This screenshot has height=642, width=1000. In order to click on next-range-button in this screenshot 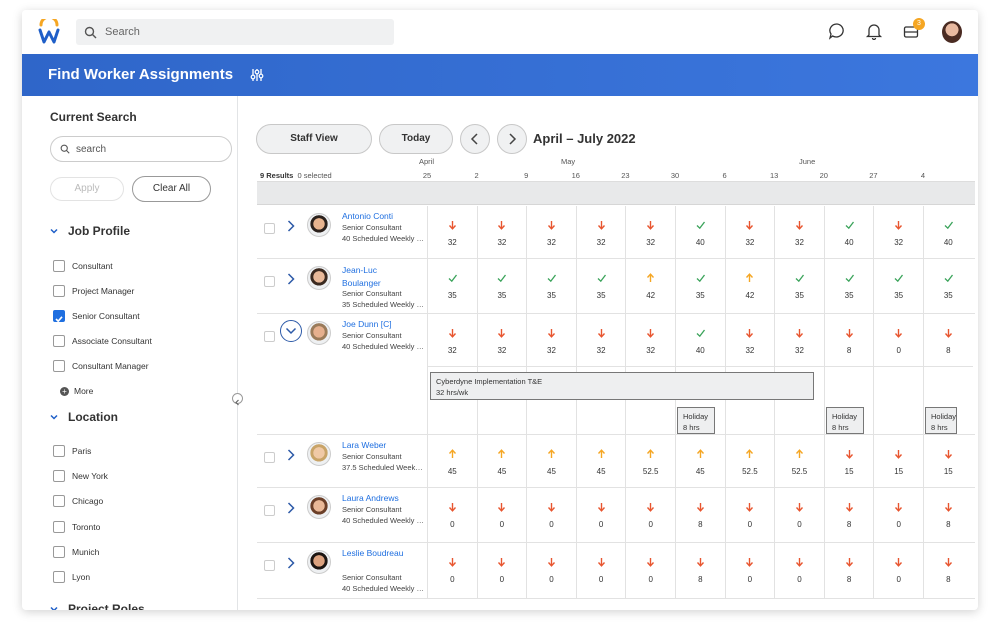, I will do `click(512, 139)`.